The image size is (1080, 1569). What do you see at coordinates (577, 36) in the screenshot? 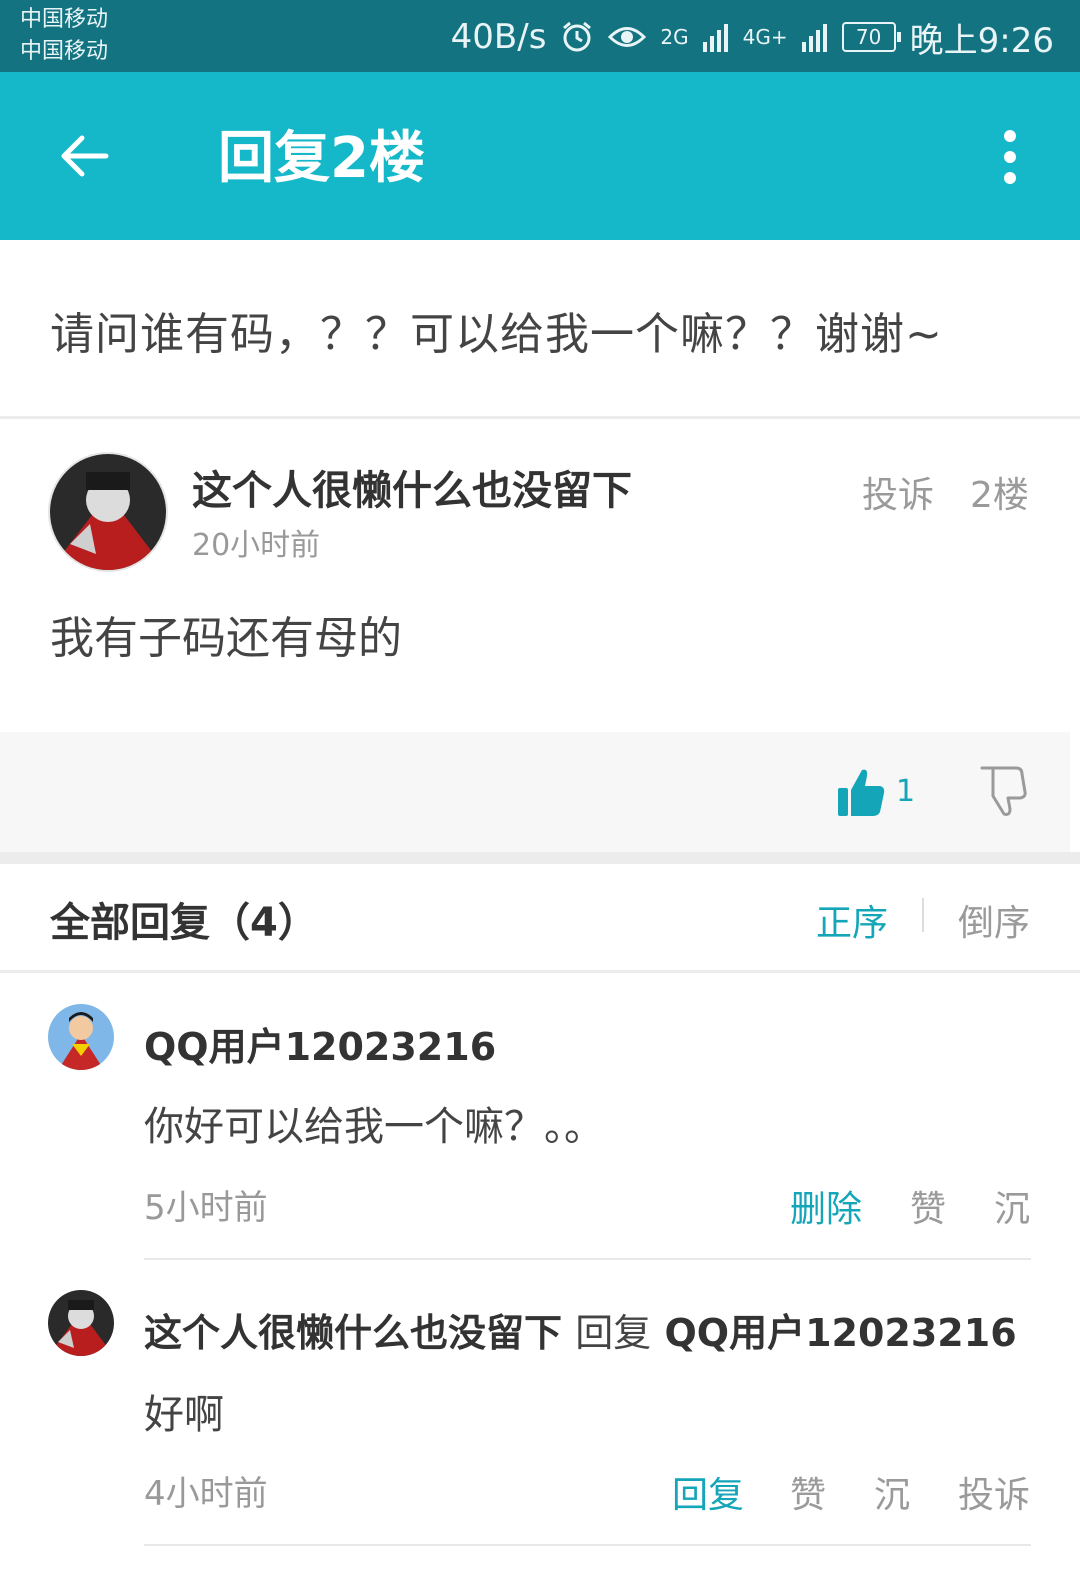
I see `alarm-icon` at bounding box center [577, 36].